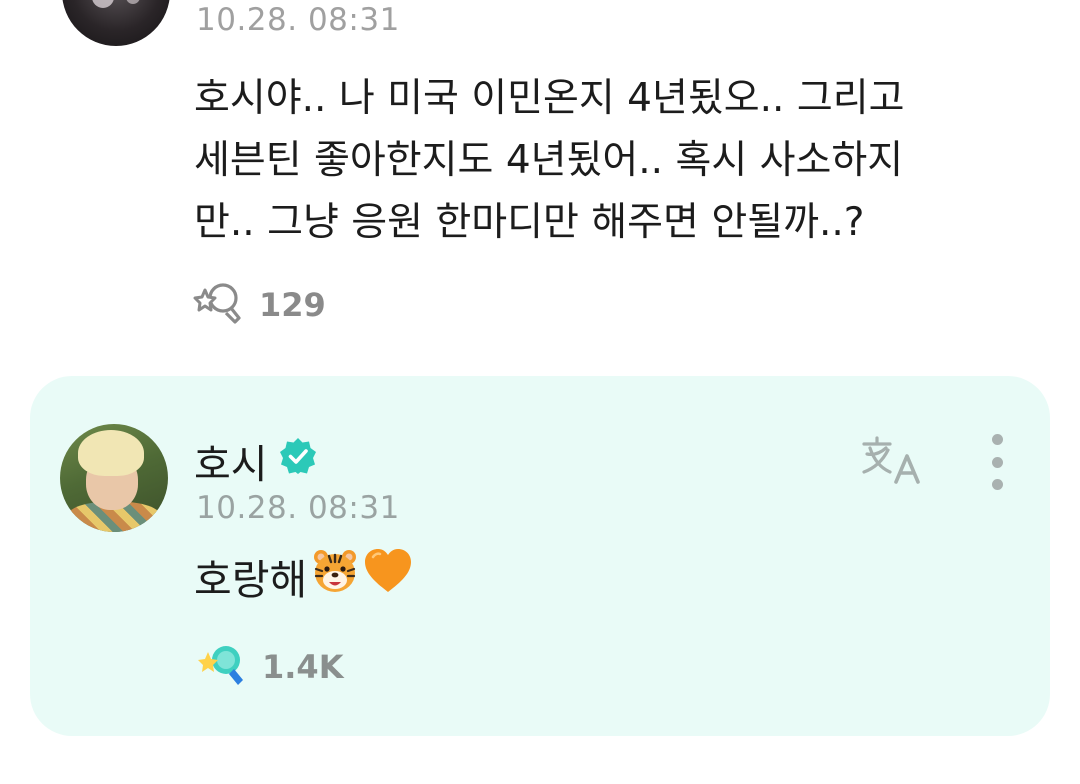 The image size is (1080, 784). Describe the element at coordinates (298, 461) in the screenshot. I see `verified-badge-icon` at that location.